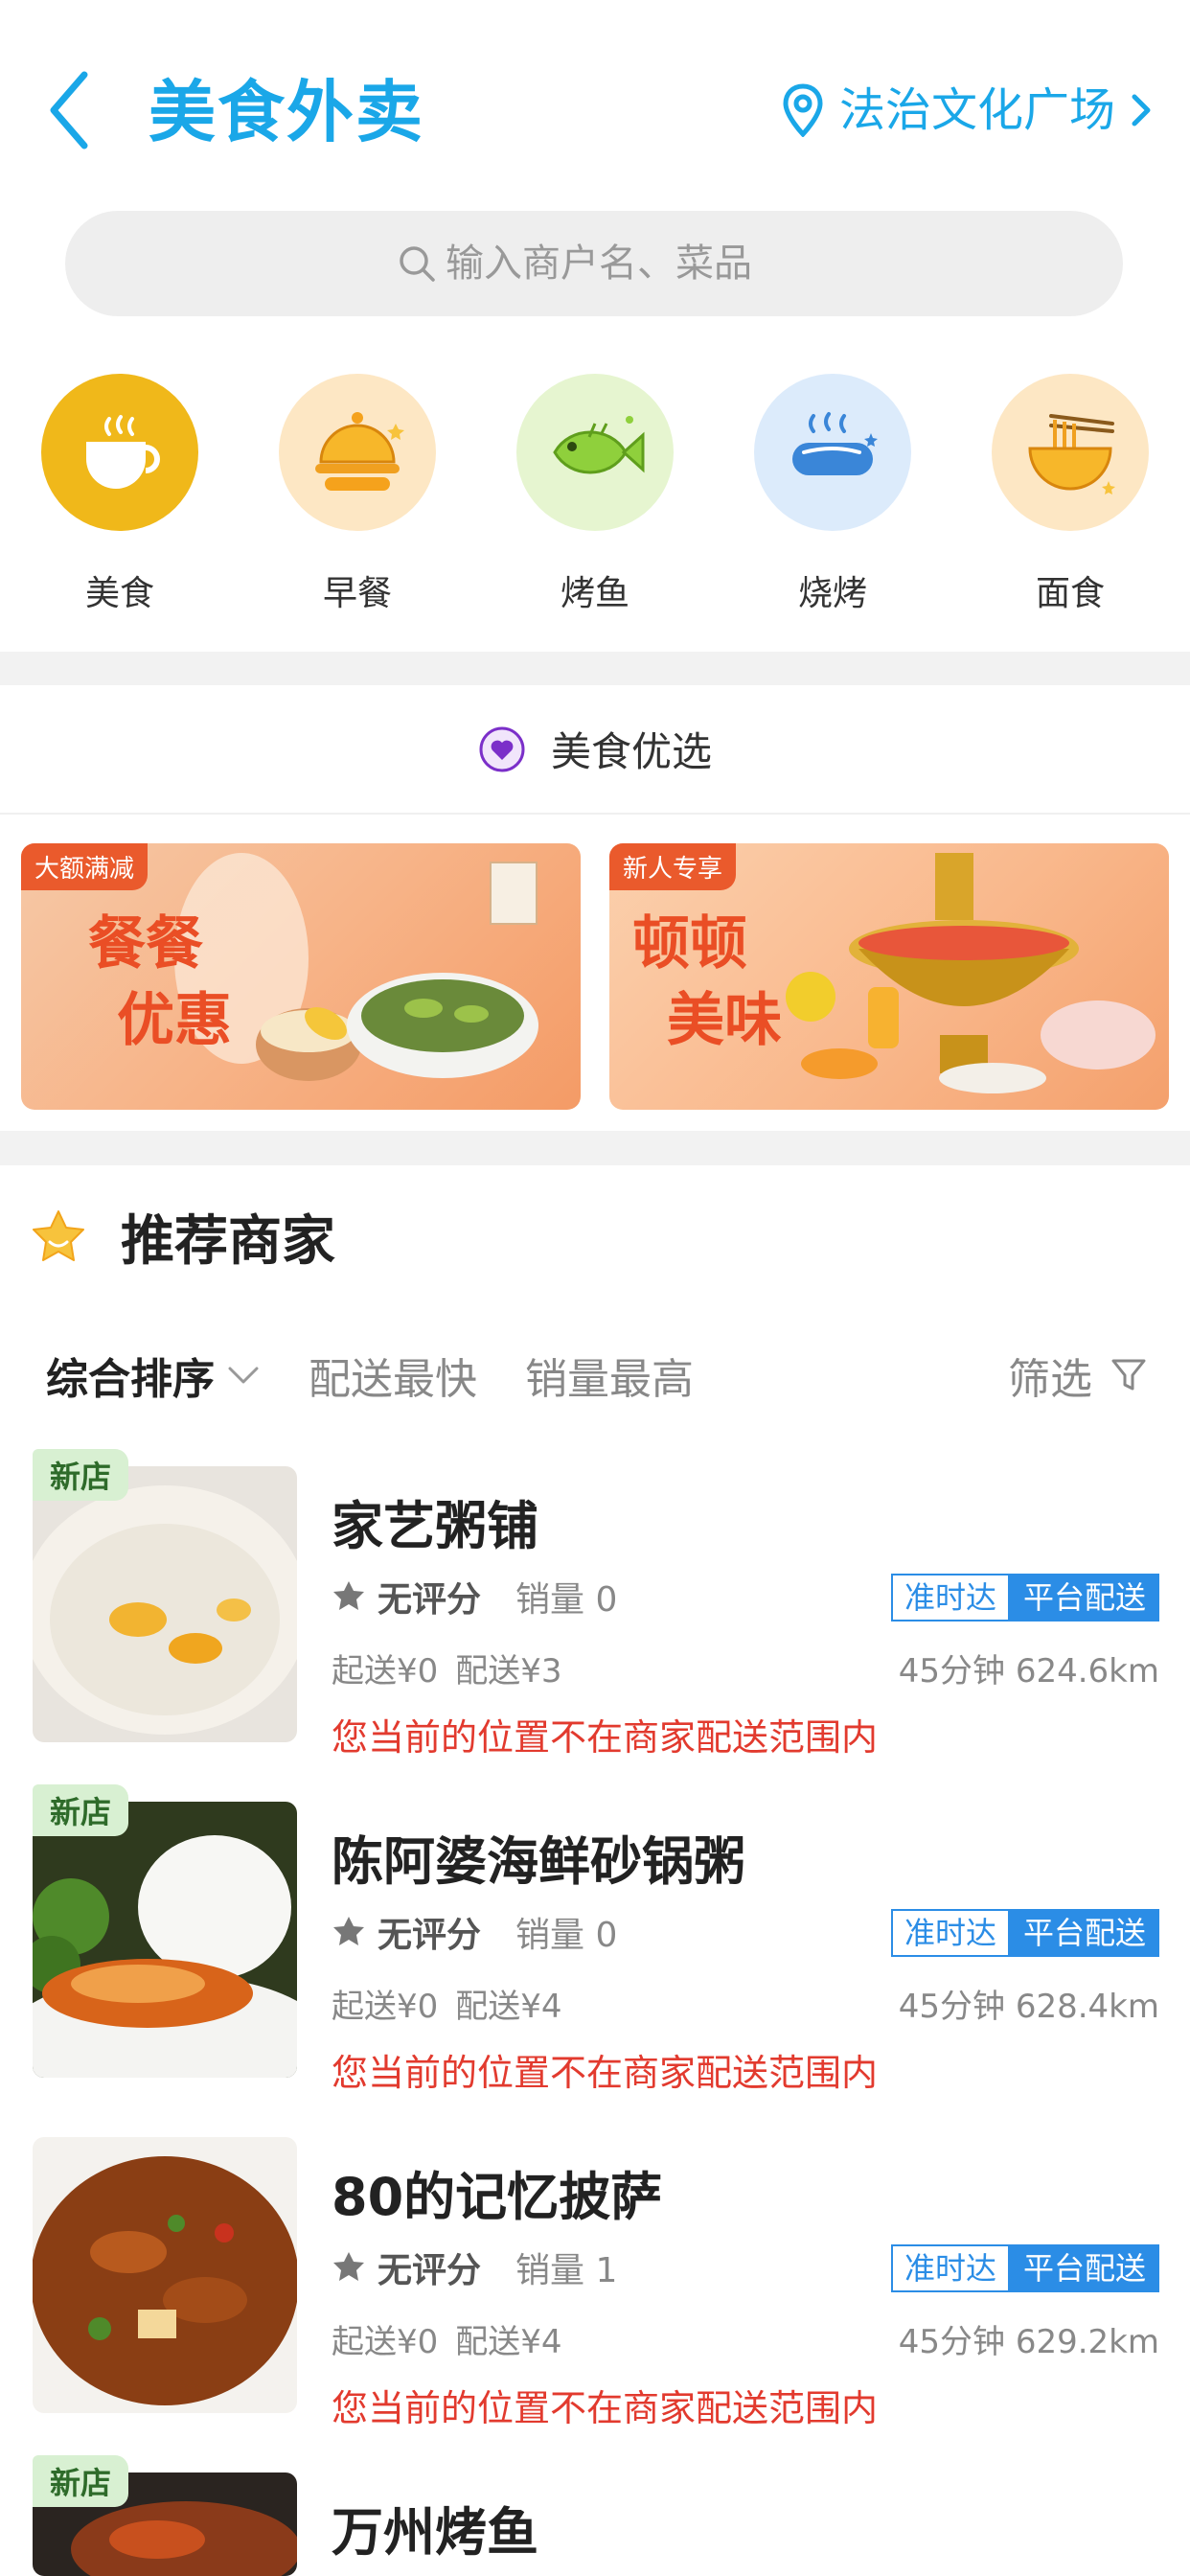 The width and height of the screenshot is (1190, 2576). What do you see at coordinates (977, 110) in the screenshot?
I see `location-label: 法治文化广场` at bounding box center [977, 110].